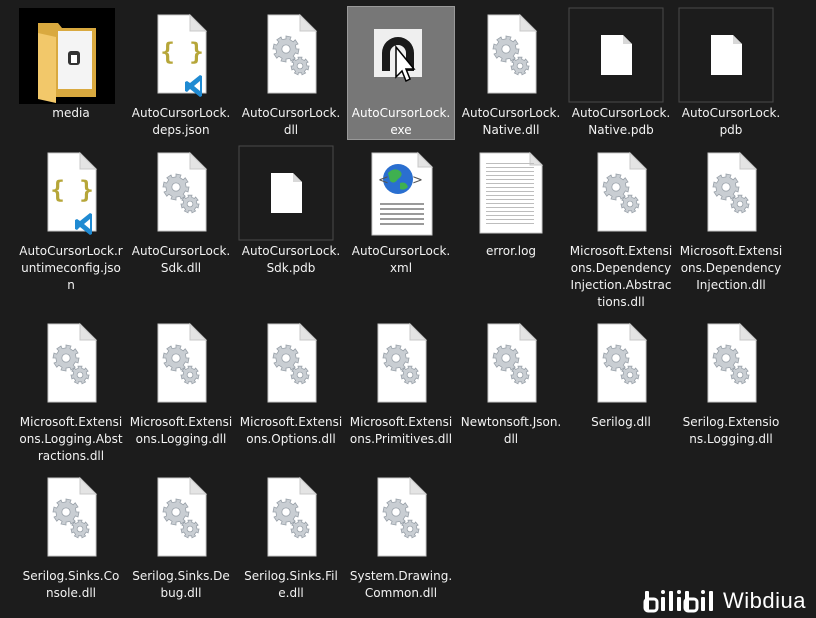  What do you see at coordinates (398, 56) in the screenshot?
I see `cursor-lock-app-icon` at bounding box center [398, 56].